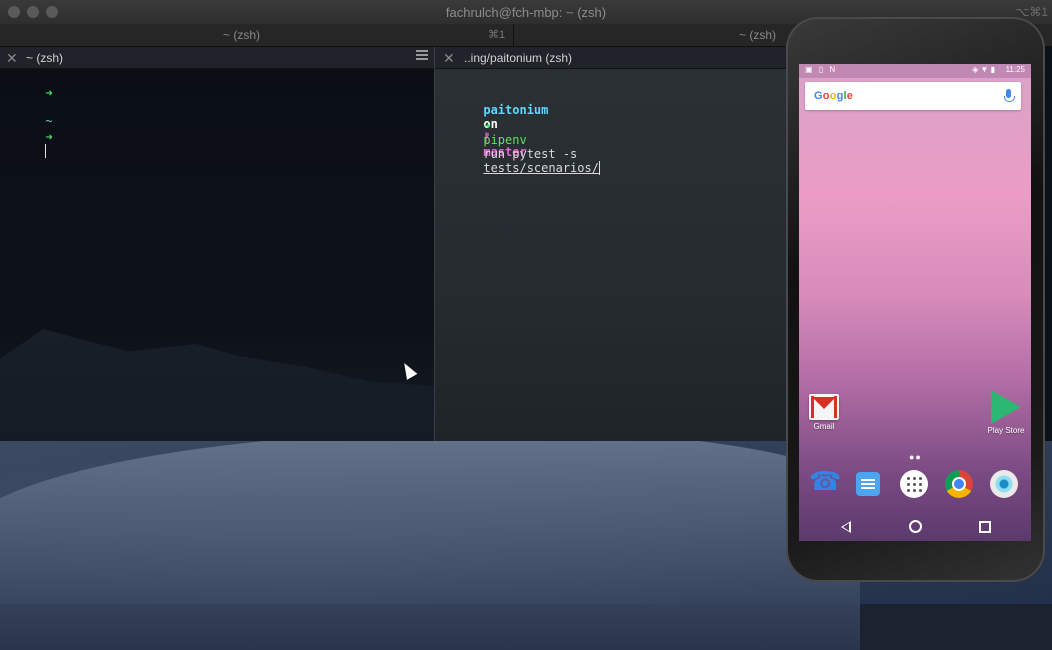 The image size is (1052, 650). Describe the element at coordinates (821, 69) in the screenshot. I see `notification-icons: ▣ ▯ N` at that location.